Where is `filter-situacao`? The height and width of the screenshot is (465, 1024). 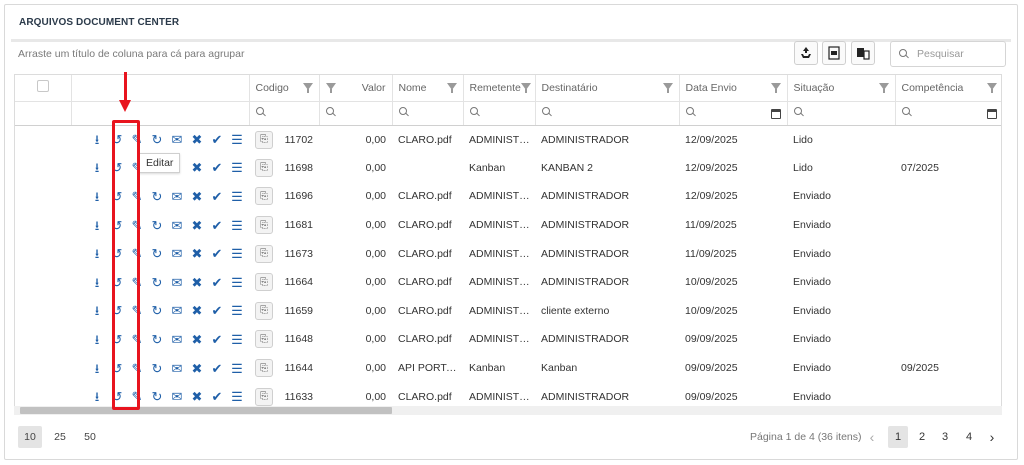 filter-situacao is located at coordinates (841, 113).